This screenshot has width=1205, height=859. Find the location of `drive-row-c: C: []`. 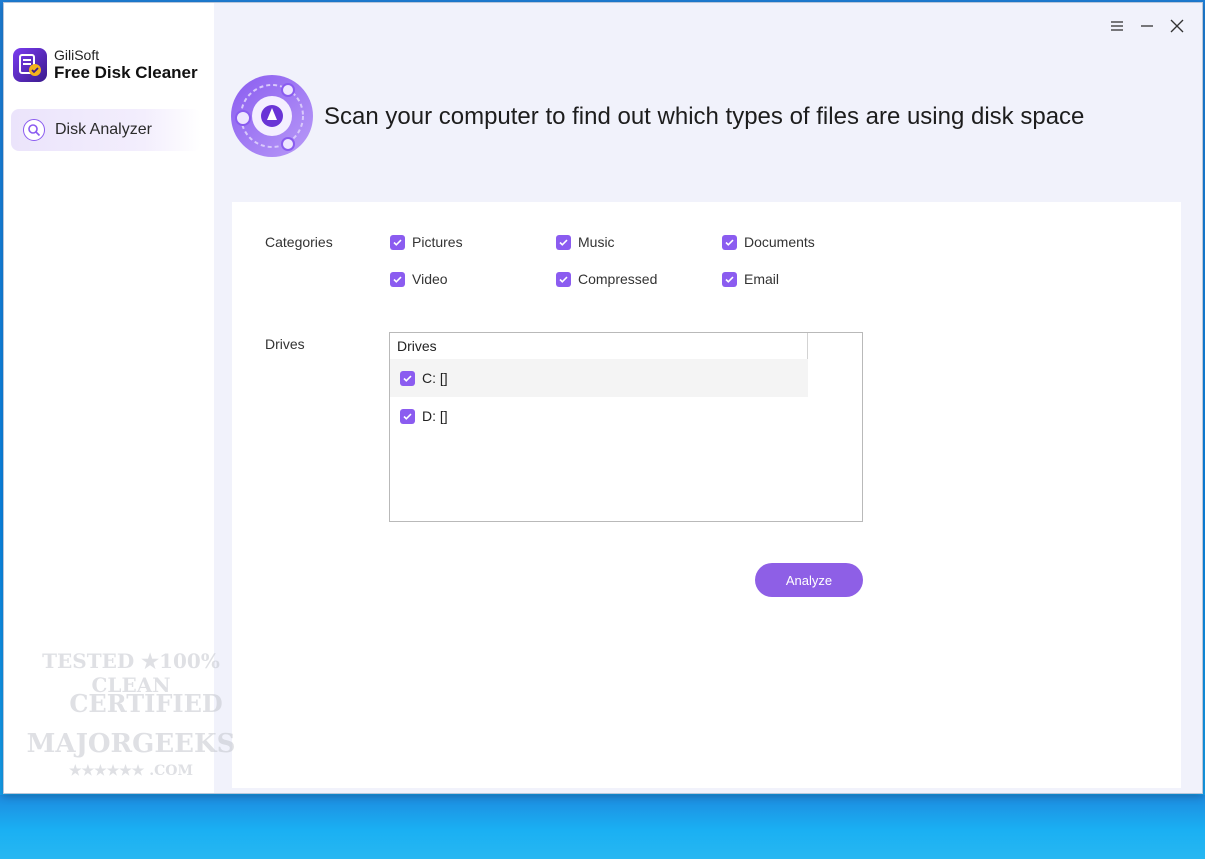

drive-row-c: C: [] is located at coordinates (599, 378).